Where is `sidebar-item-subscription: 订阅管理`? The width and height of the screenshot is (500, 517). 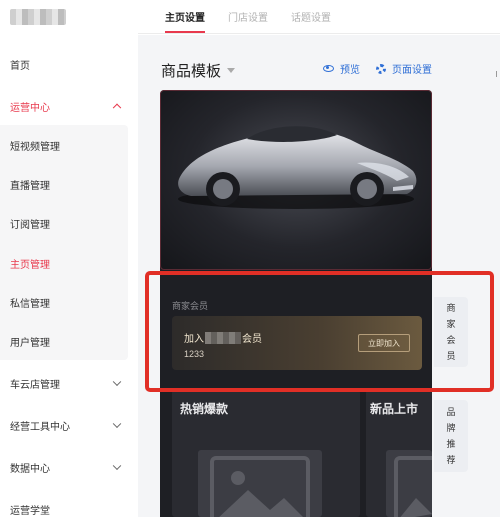
sidebar-item-subscription: 订阅管理 is located at coordinates (64, 223).